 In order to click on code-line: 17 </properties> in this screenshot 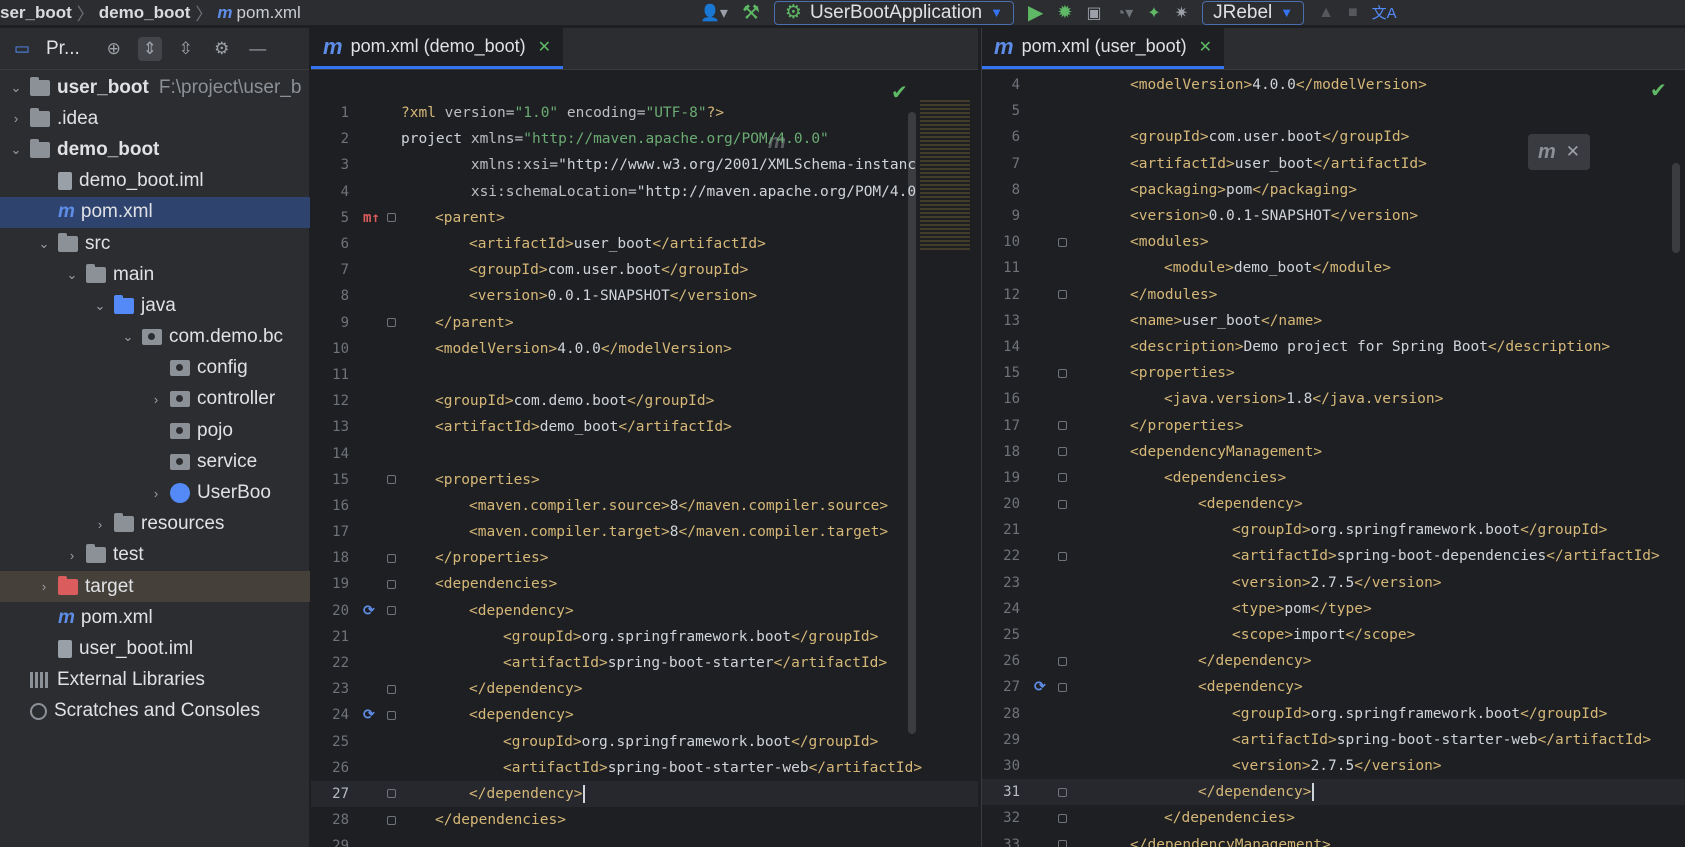, I will do `click(1333, 425)`.